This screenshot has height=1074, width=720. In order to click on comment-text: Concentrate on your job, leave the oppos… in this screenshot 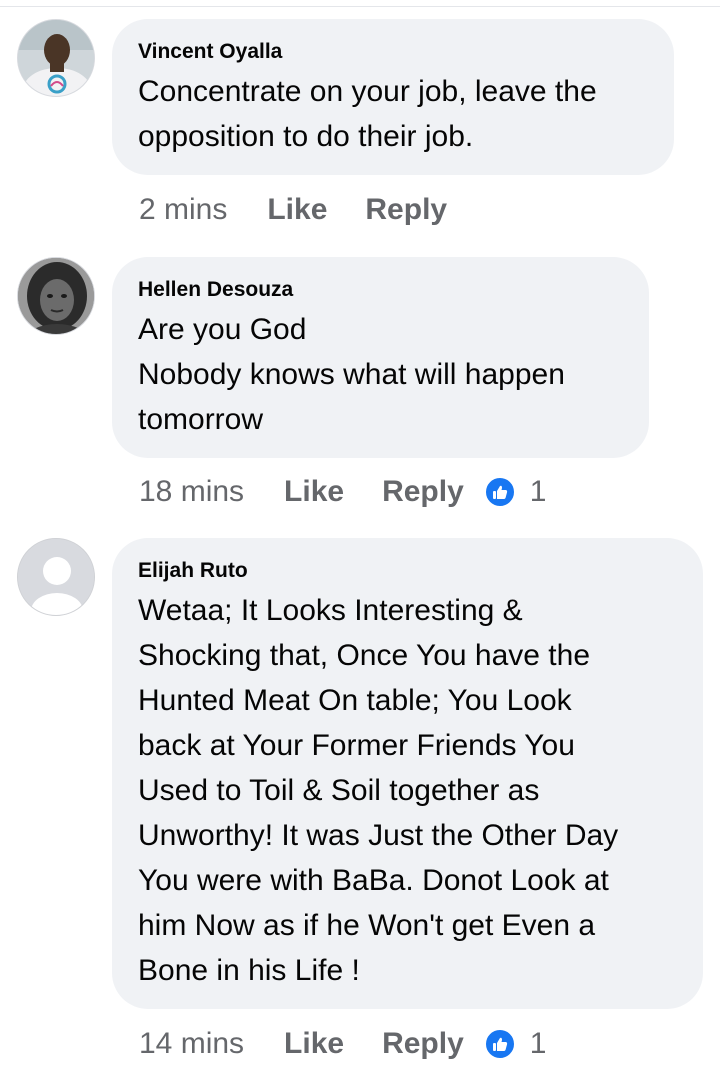, I will do `click(393, 114)`.